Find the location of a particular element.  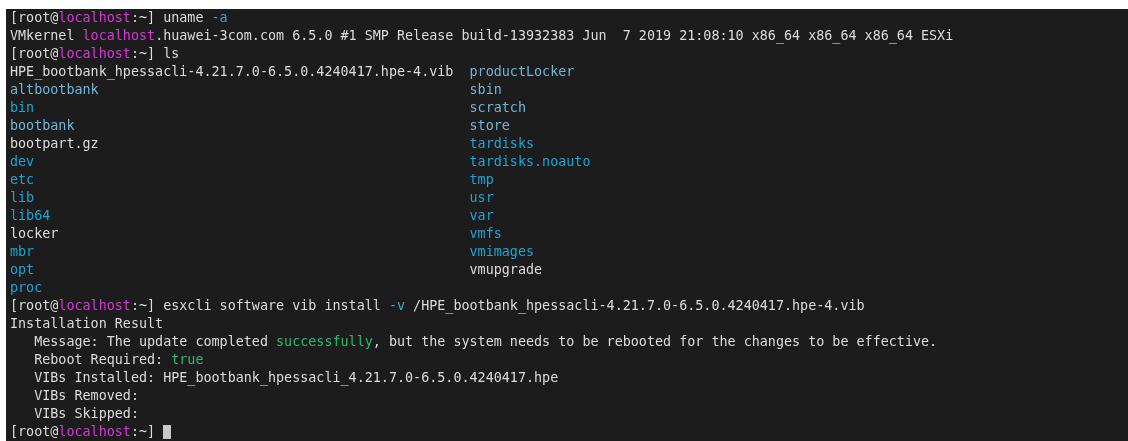

file-name: tardisks.noauto is located at coordinates (530, 162).